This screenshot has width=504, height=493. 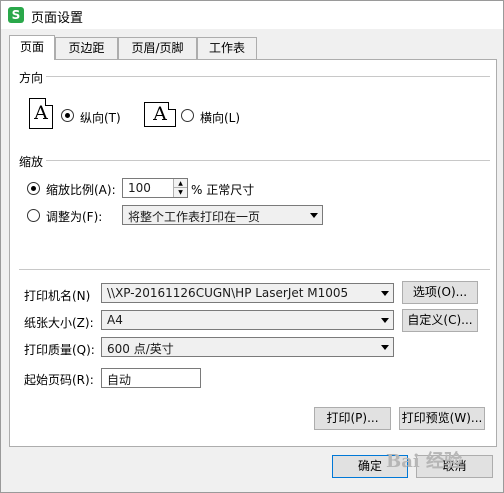 What do you see at coordinates (268, 160) in the screenshot?
I see `scaling-divider` at bounding box center [268, 160].